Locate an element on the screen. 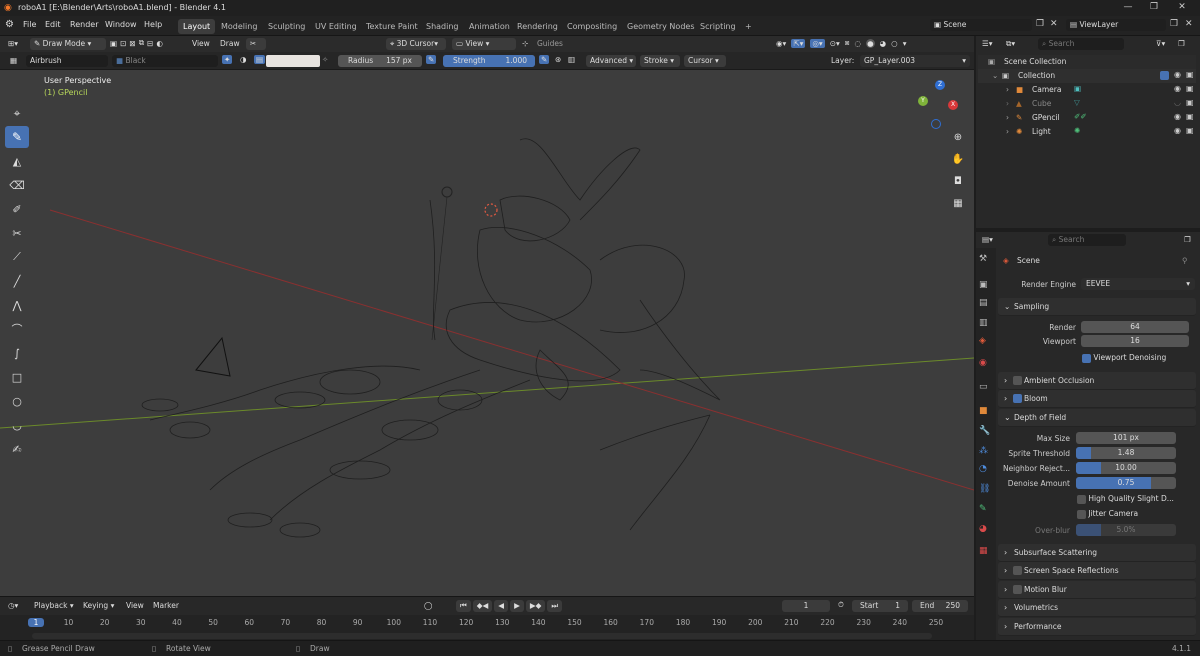 Image resolution: width=1200 pixels, height=656 pixels. camera-render-icon: ▣ is located at coordinates (1190, 130).